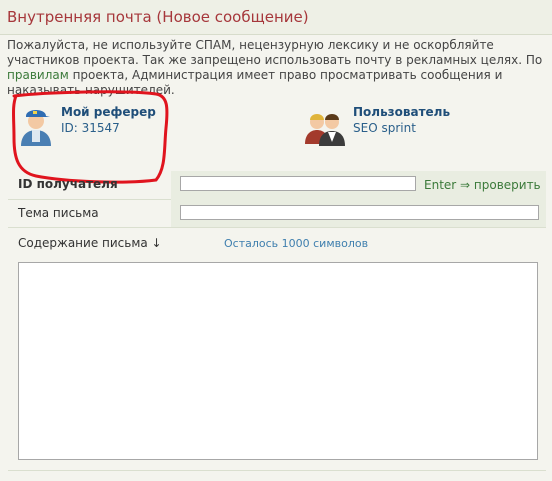 Image resolution: width=552 pixels, height=481 pixels. What do you see at coordinates (298, 183) in the screenshot?
I see `recipient-id-input` at bounding box center [298, 183].